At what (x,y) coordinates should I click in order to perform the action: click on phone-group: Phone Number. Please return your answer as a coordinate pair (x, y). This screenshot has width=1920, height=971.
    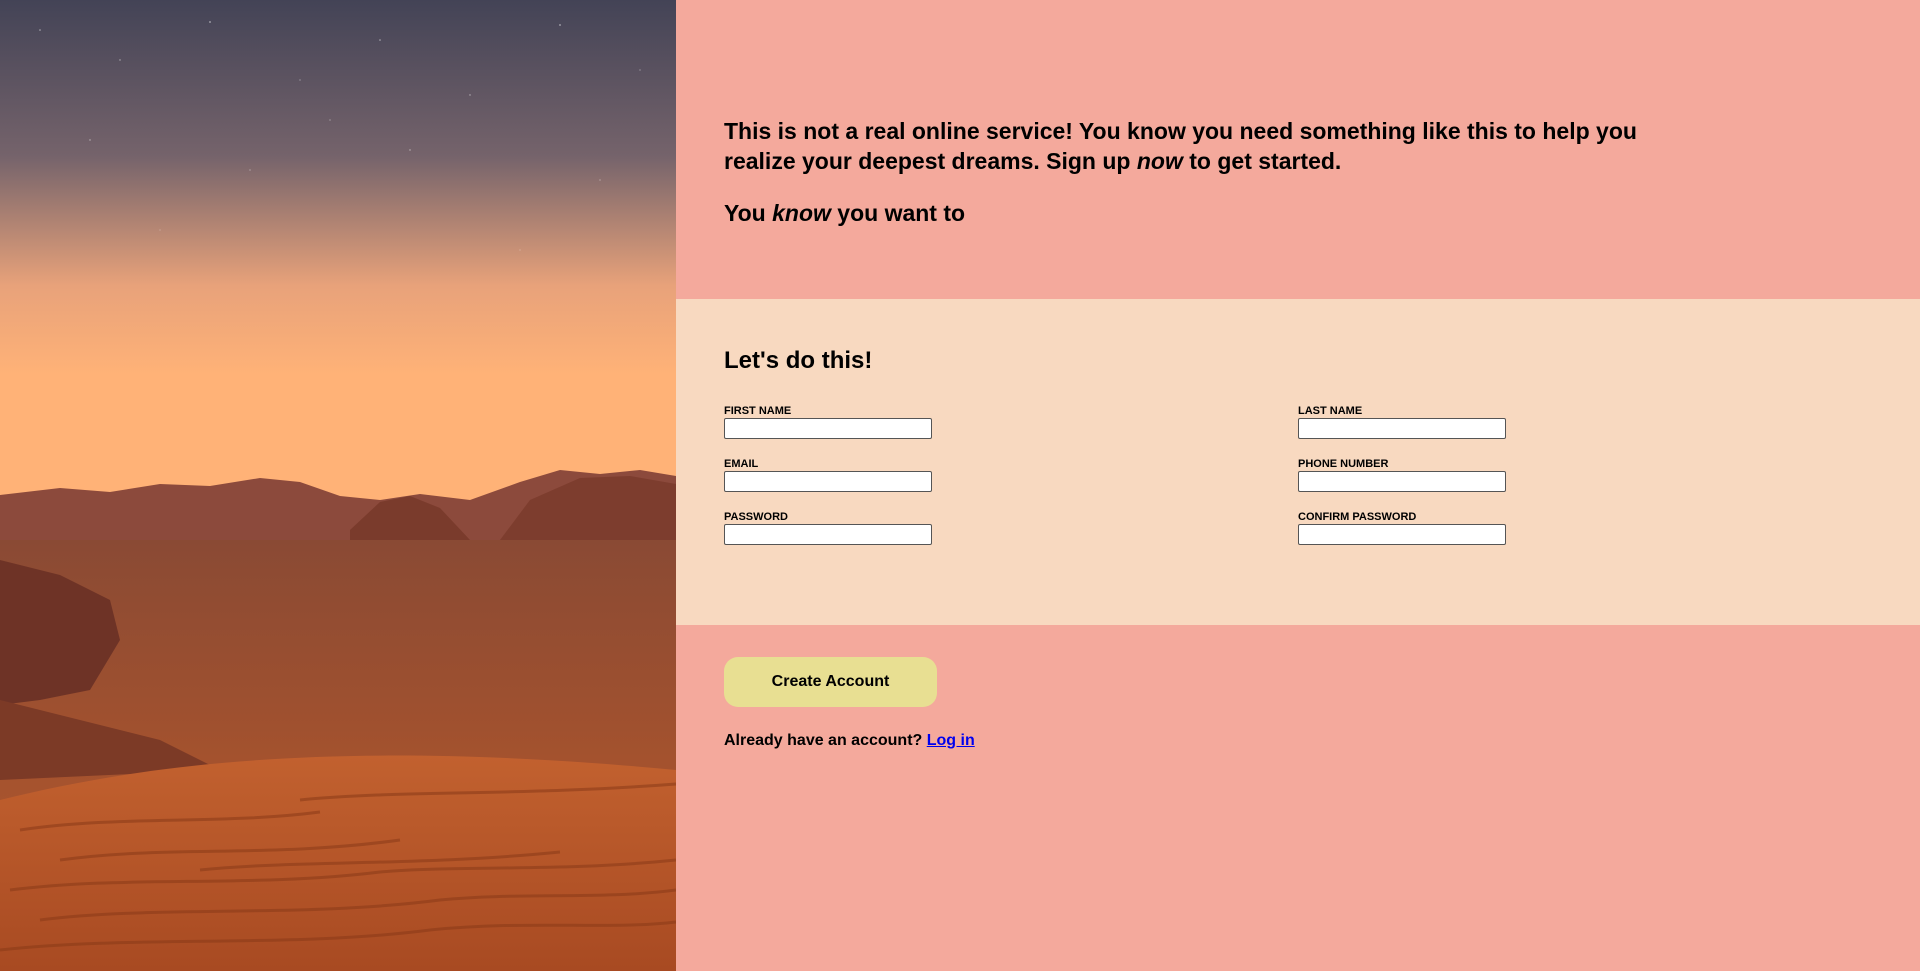
    Looking at the image, I should click on (1498, 475).